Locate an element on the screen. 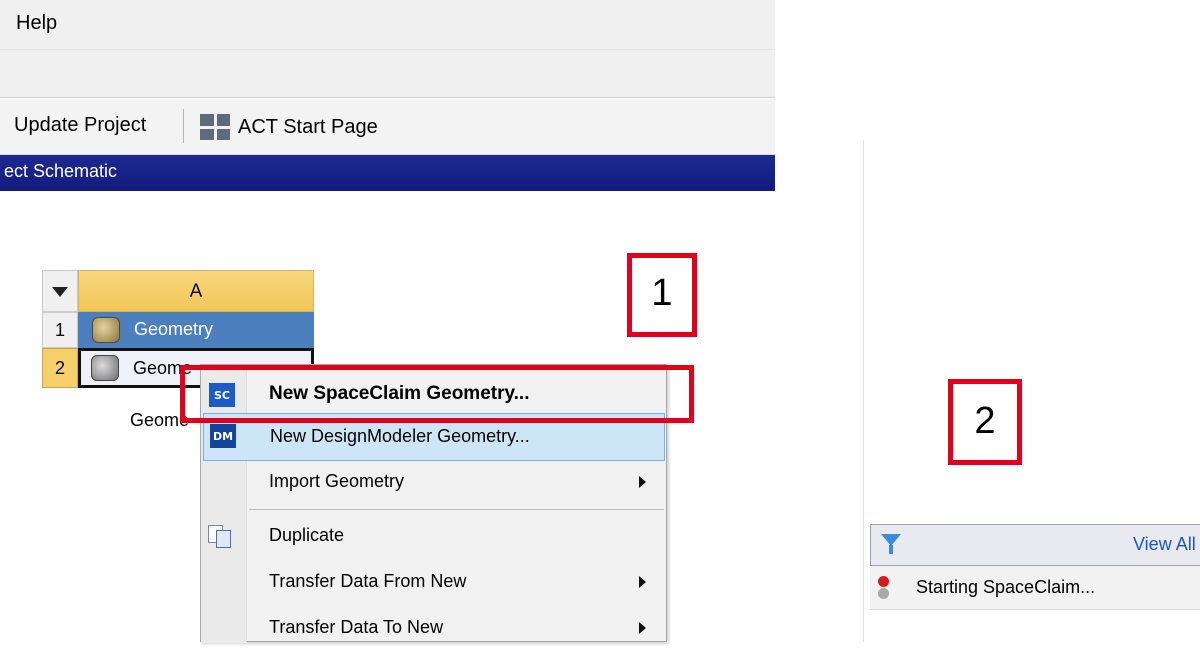 This screenshot has height=651, width=1200. project-schematic-title: ect Schematic is located at coordinates (387, 173).